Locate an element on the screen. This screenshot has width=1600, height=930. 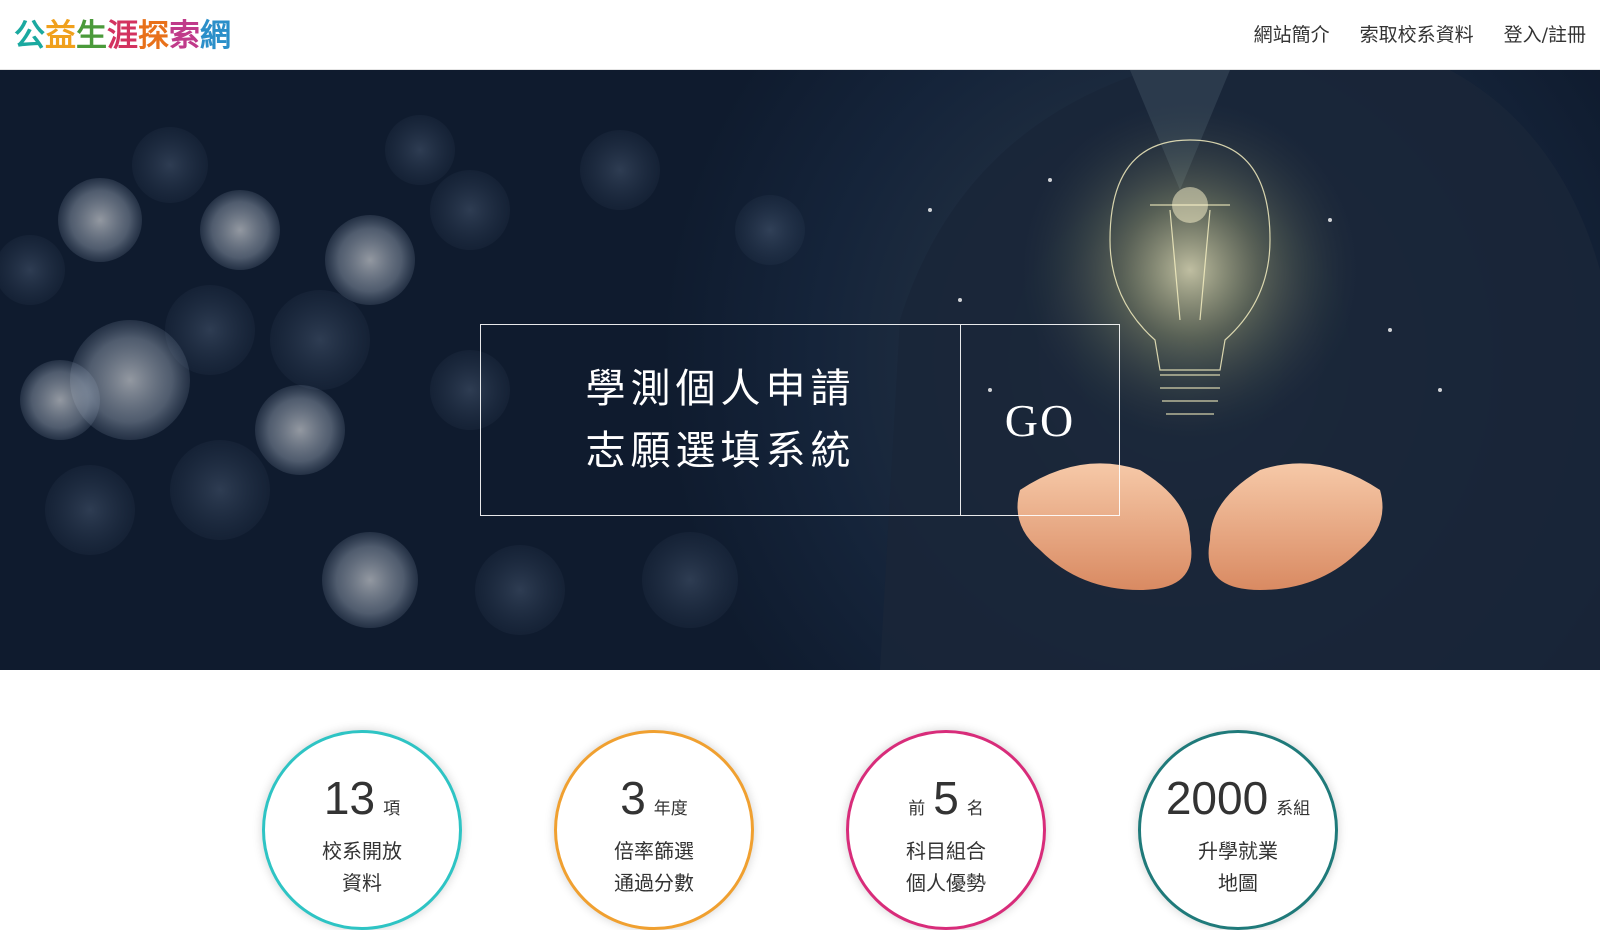
logo-char: 涯 is located at coordinates (122, 35).